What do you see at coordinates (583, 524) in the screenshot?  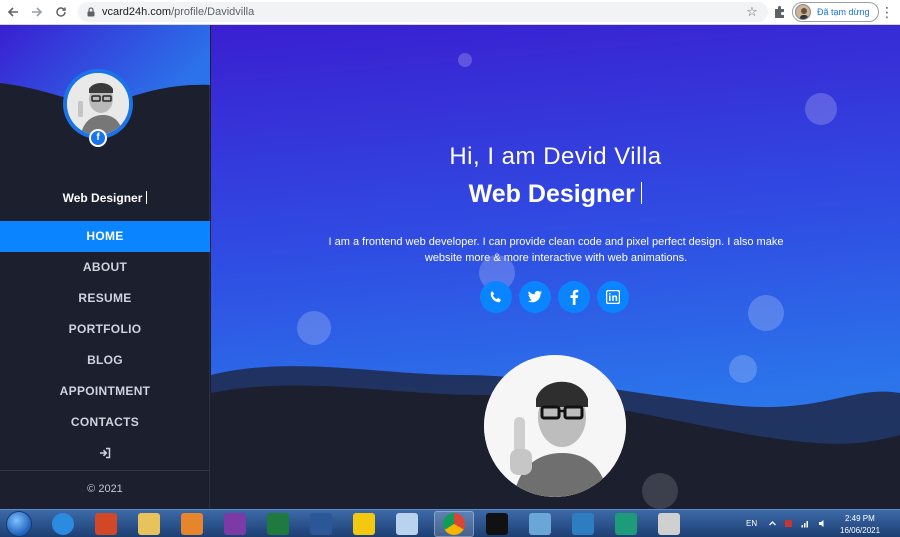 I see `book-icon` at bounding box center [583, 524].